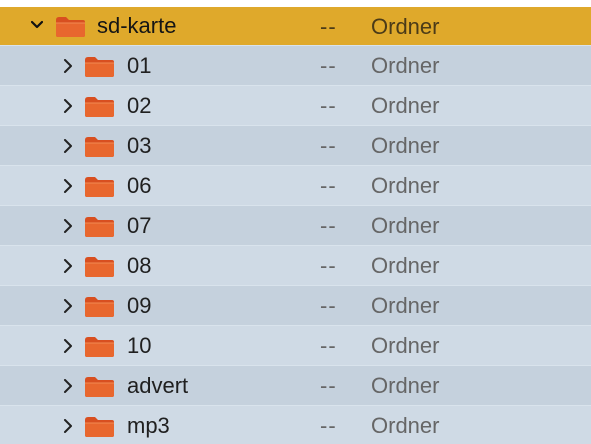 The height and width of the screenshot is (444, 591). What do you see at coordinates (295, 385) in the screenshot?
I see `folder-row-advert: advert -- Ordner` at bounding box center [295, 385].